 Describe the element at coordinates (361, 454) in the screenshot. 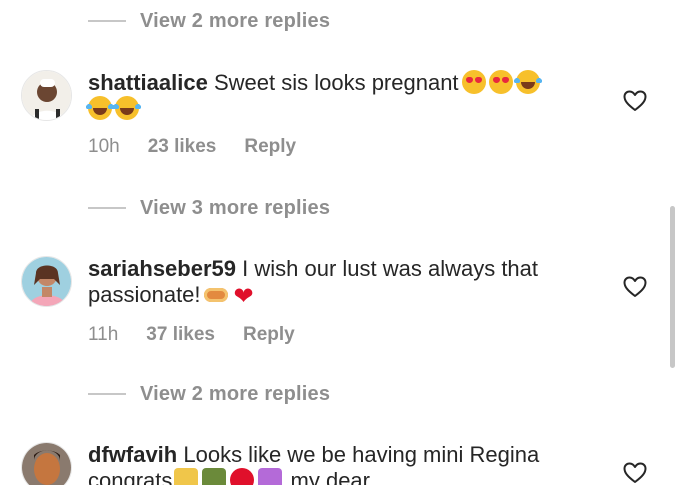

I see `comment-body-line1: Looks like we be having mini Regina` at that location.